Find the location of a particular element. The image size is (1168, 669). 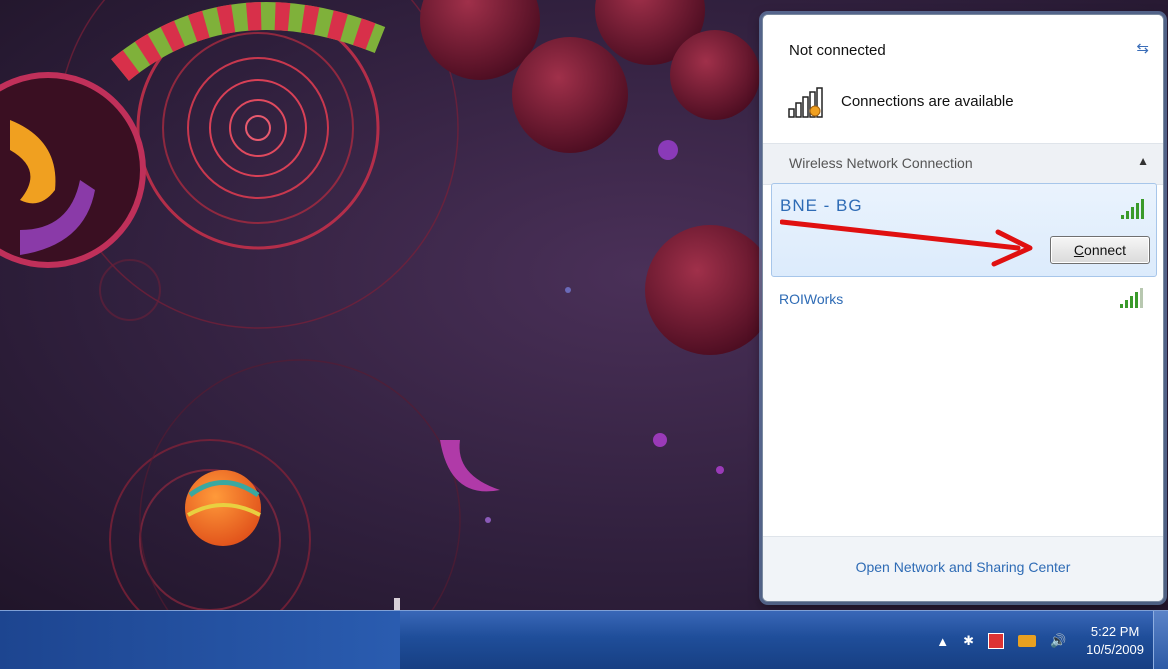

clock-time: 5:22 PM is located at coordinates (1115, 631).